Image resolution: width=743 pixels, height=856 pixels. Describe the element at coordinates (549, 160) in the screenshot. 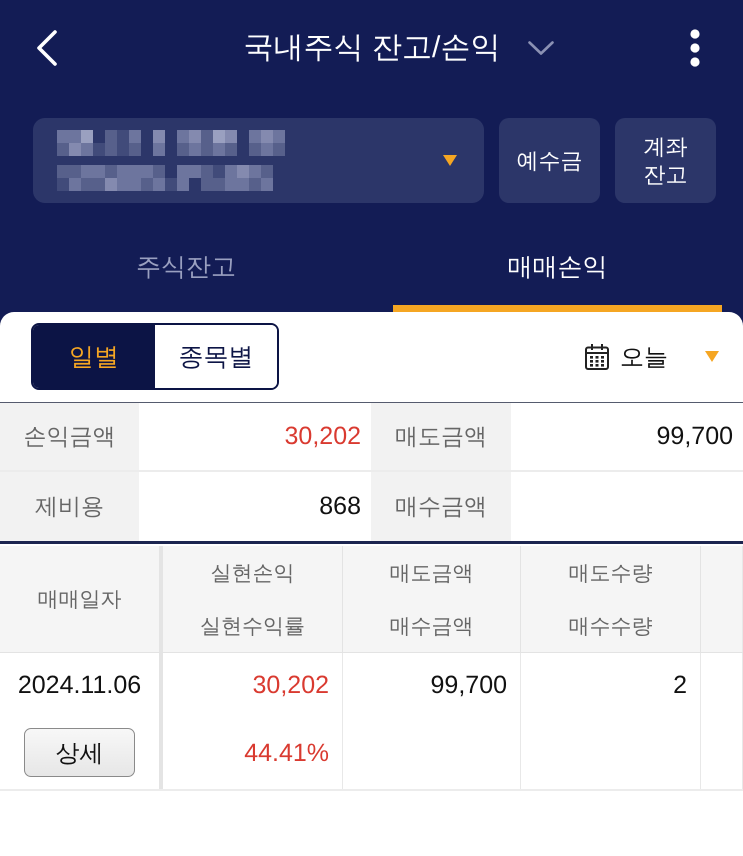

I see `account-button: 예수금` at that location.